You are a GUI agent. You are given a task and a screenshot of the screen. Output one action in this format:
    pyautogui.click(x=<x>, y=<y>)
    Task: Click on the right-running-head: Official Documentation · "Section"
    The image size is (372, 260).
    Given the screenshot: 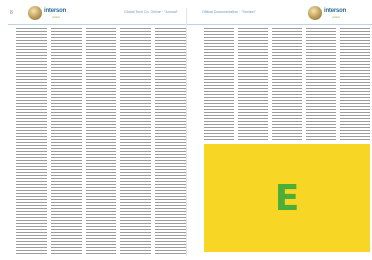 What is the action you would take?
    pyautogui.click(x=229, y=12)
    